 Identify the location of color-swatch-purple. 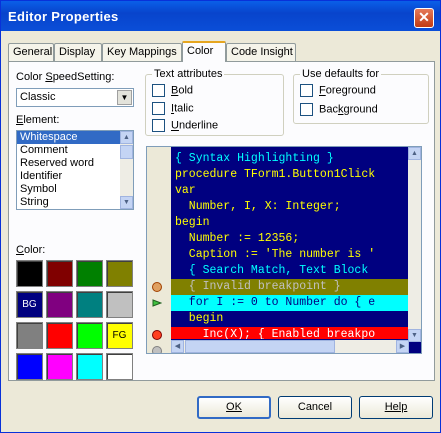
(59, 304).